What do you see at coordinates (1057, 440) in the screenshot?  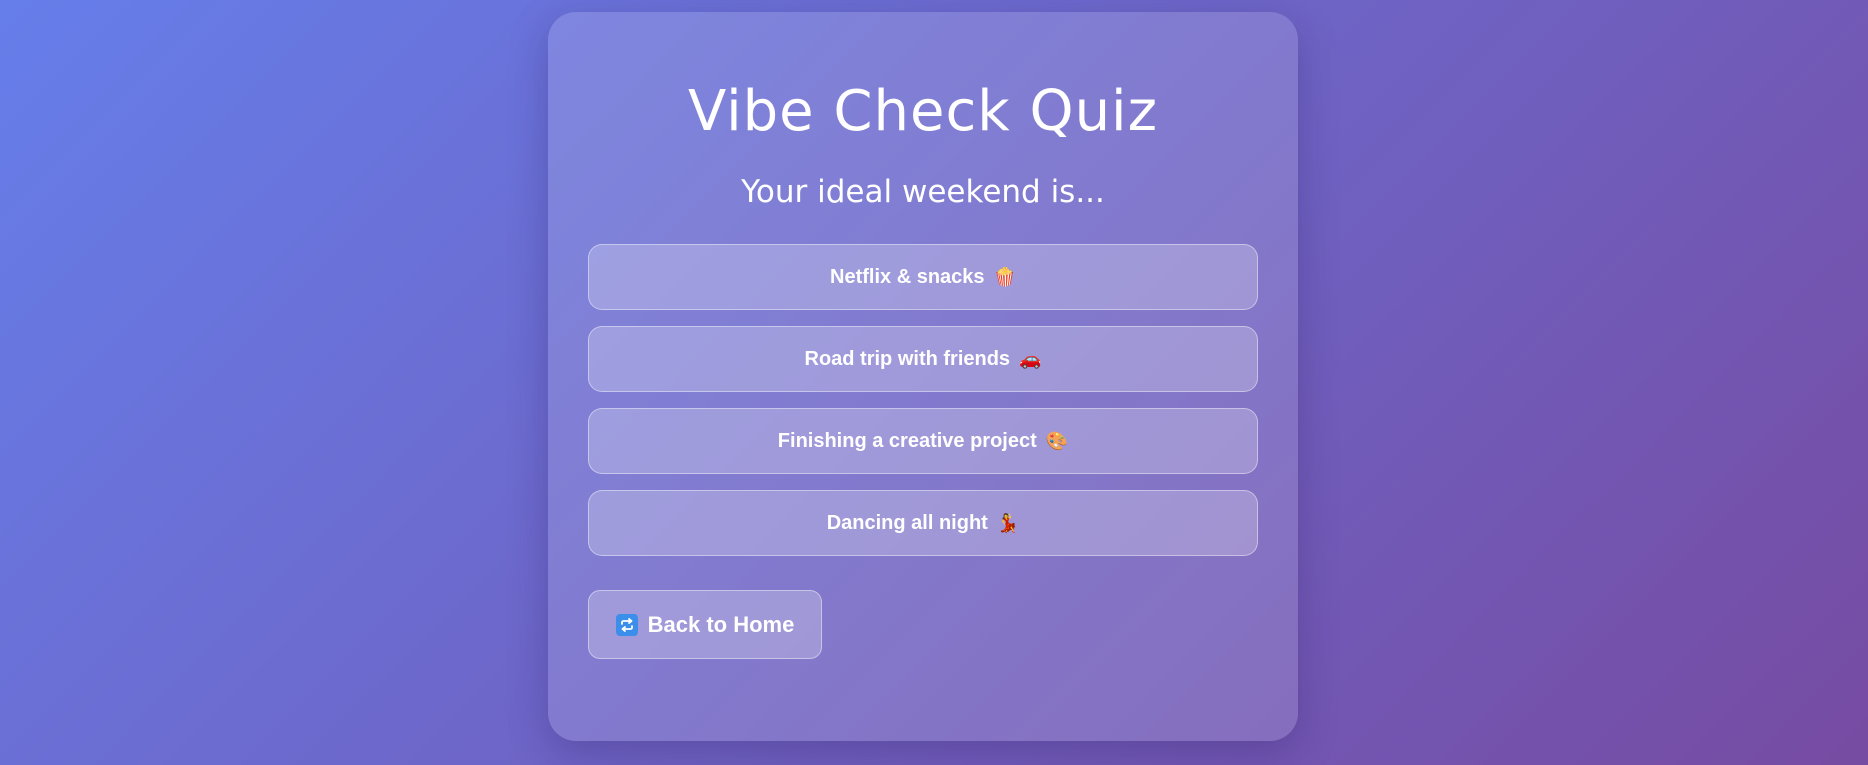 I see `palette-icon: 🎨` at bounding box center [1057, 440].